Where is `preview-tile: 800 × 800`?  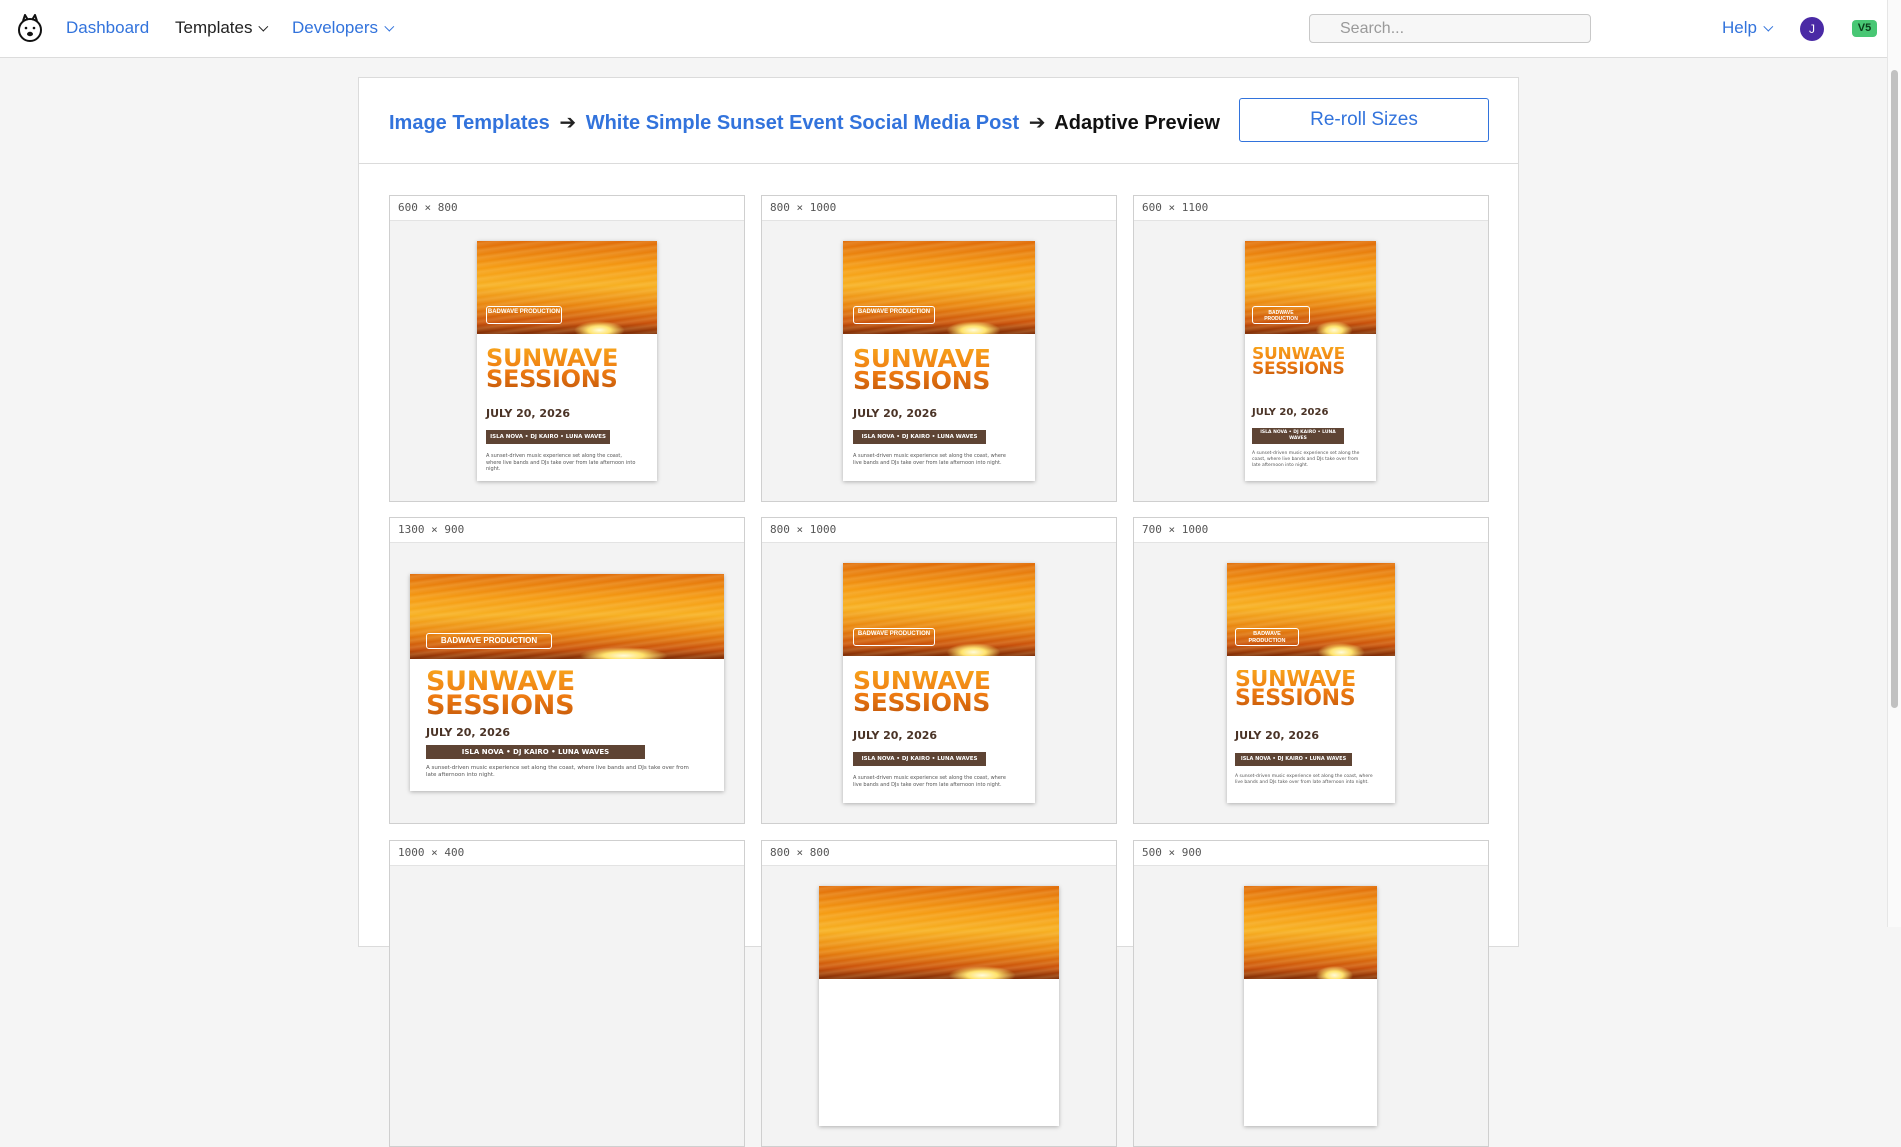 preview-tile: 800 × 800 is located at coordinates (939, 993).